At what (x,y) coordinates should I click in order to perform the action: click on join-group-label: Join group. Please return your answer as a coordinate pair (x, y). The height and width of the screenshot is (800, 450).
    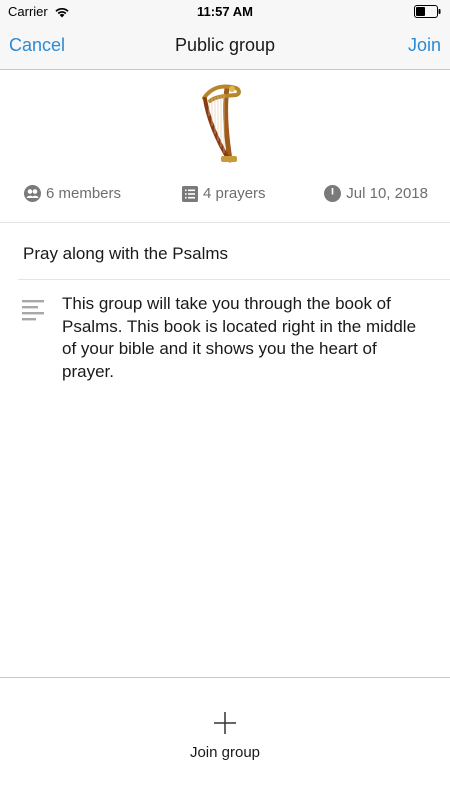
    Looking at the image, I should click on (225, 752).